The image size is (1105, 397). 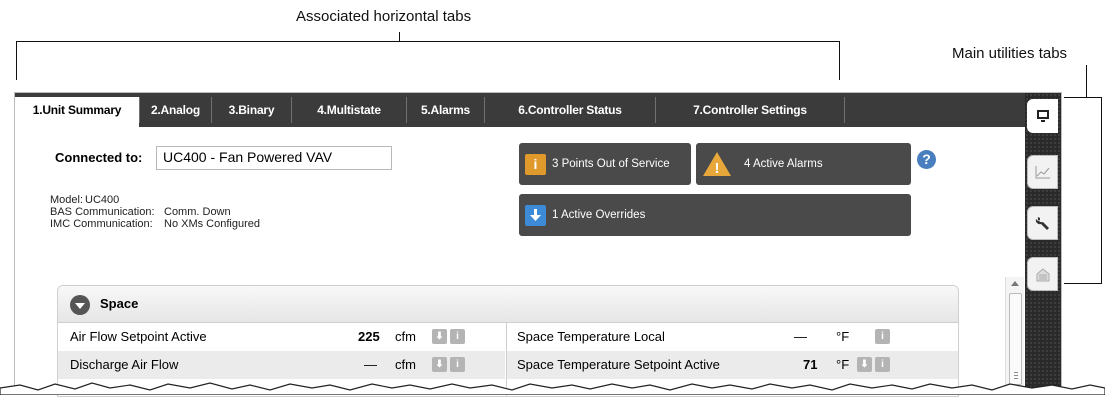 I want to click on active-alarms-button: ! 4 Active Alarms, so click(x=803, y=164).